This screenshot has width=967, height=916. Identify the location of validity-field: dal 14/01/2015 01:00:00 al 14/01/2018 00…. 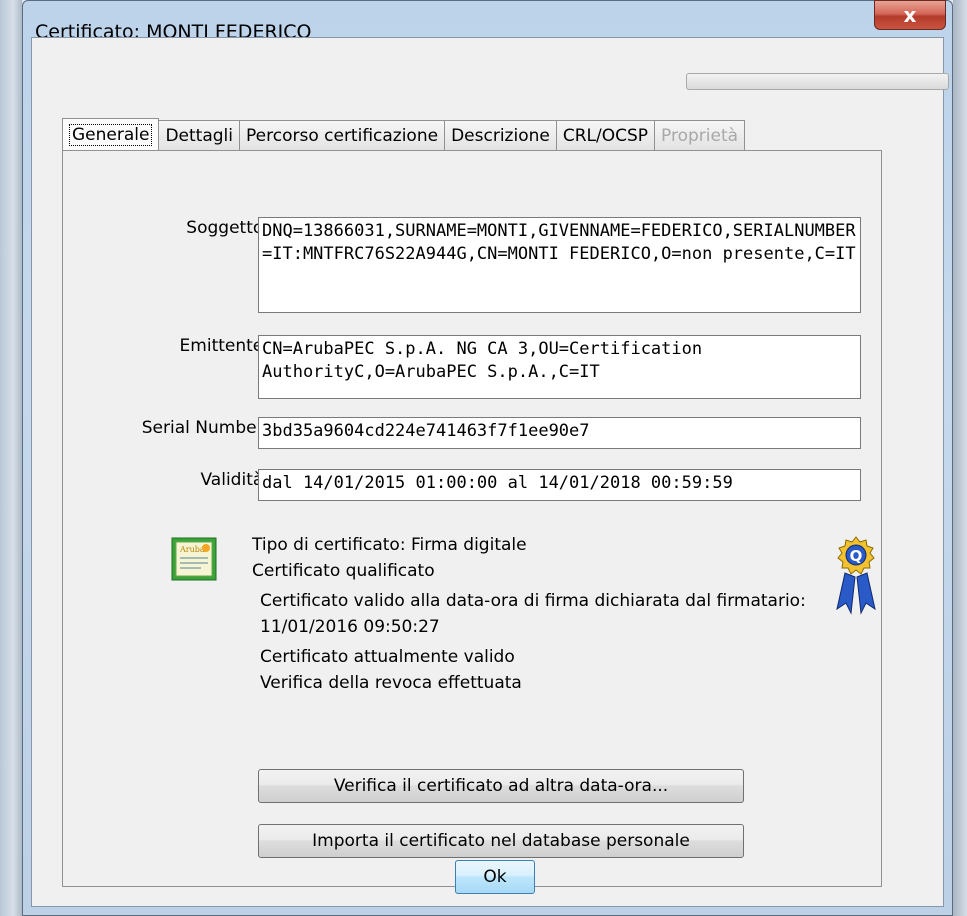
(559, 485).